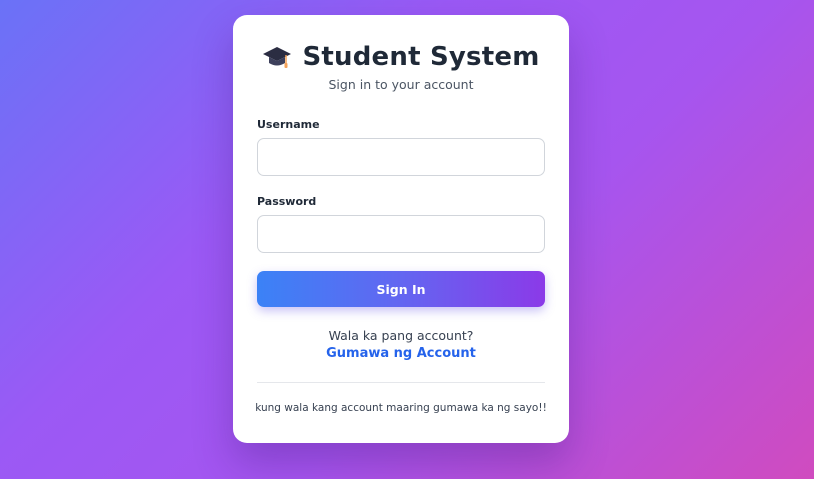  Describe the element at coordinates (401, 382) in the screenshot. I see `divider` at that location.